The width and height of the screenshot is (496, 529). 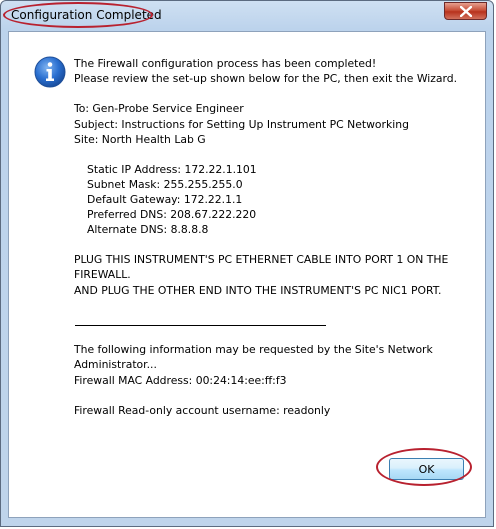 I want to click on default-gateway-line: Default Gateway: 172.22.1.1, so click(x=165, y=199).